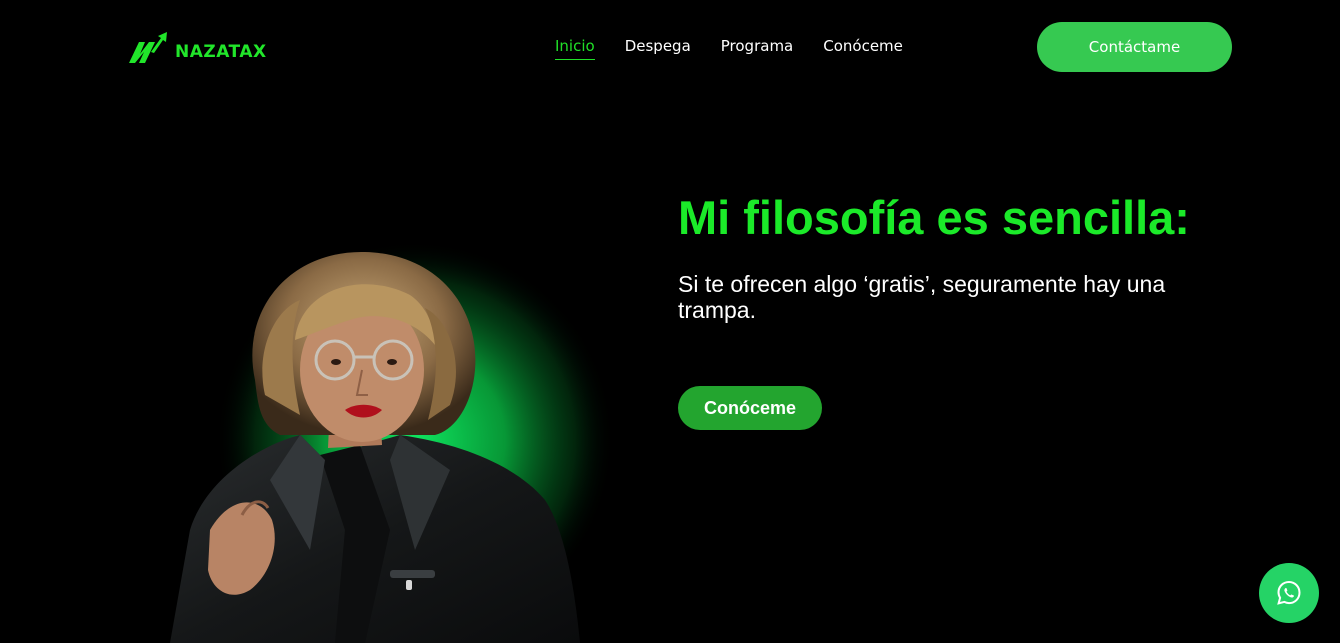 The height and width of the screenshot is (643, 1340). Describe the element at coordinates (1134, 47) in the screenshot. I see `contact-button: Contáctame` at that location.